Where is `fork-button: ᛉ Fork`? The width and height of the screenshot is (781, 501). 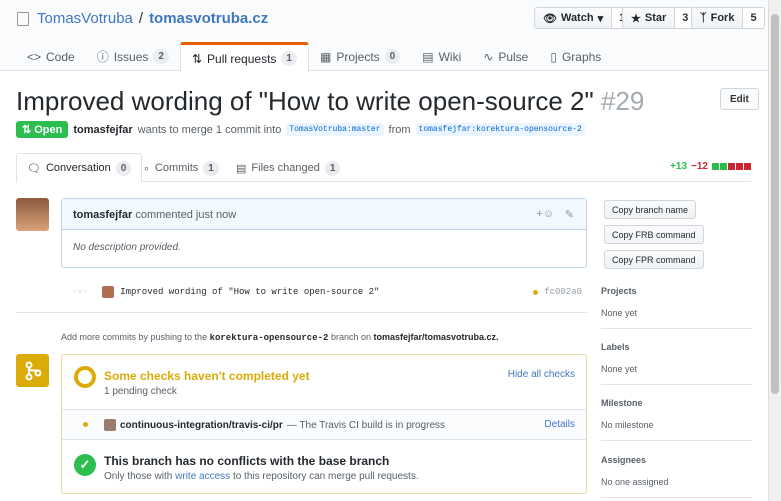
fork-button: ᛉ Fork is located at coordinates (717, 18).